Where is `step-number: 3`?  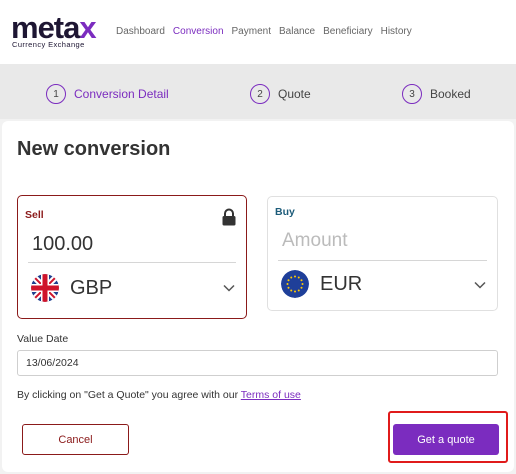
step-number: 3 is located at coordinates (412, 94).